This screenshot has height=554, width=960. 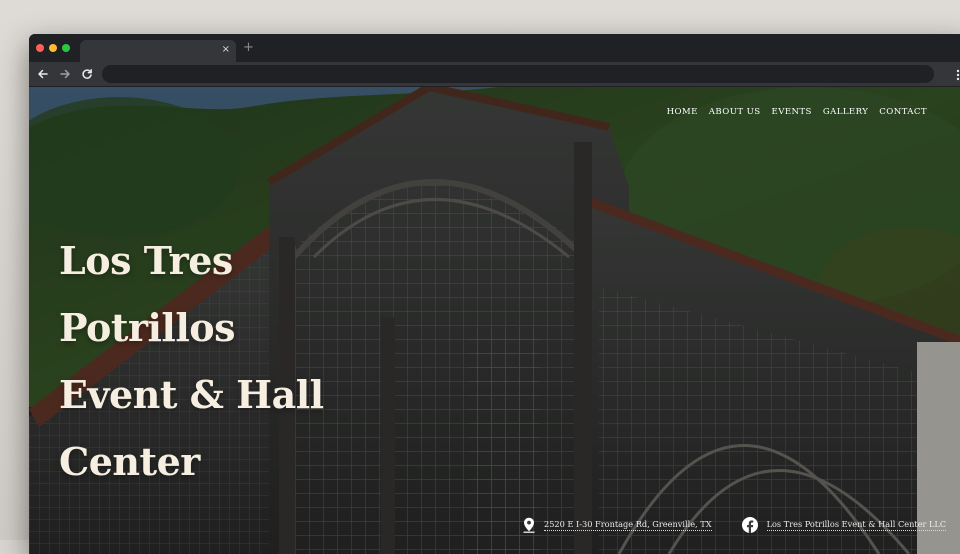 I want to click on address-item: 2520 E I-30 Frontage Rd, Greenville, TX, so click(x=617, y=525).